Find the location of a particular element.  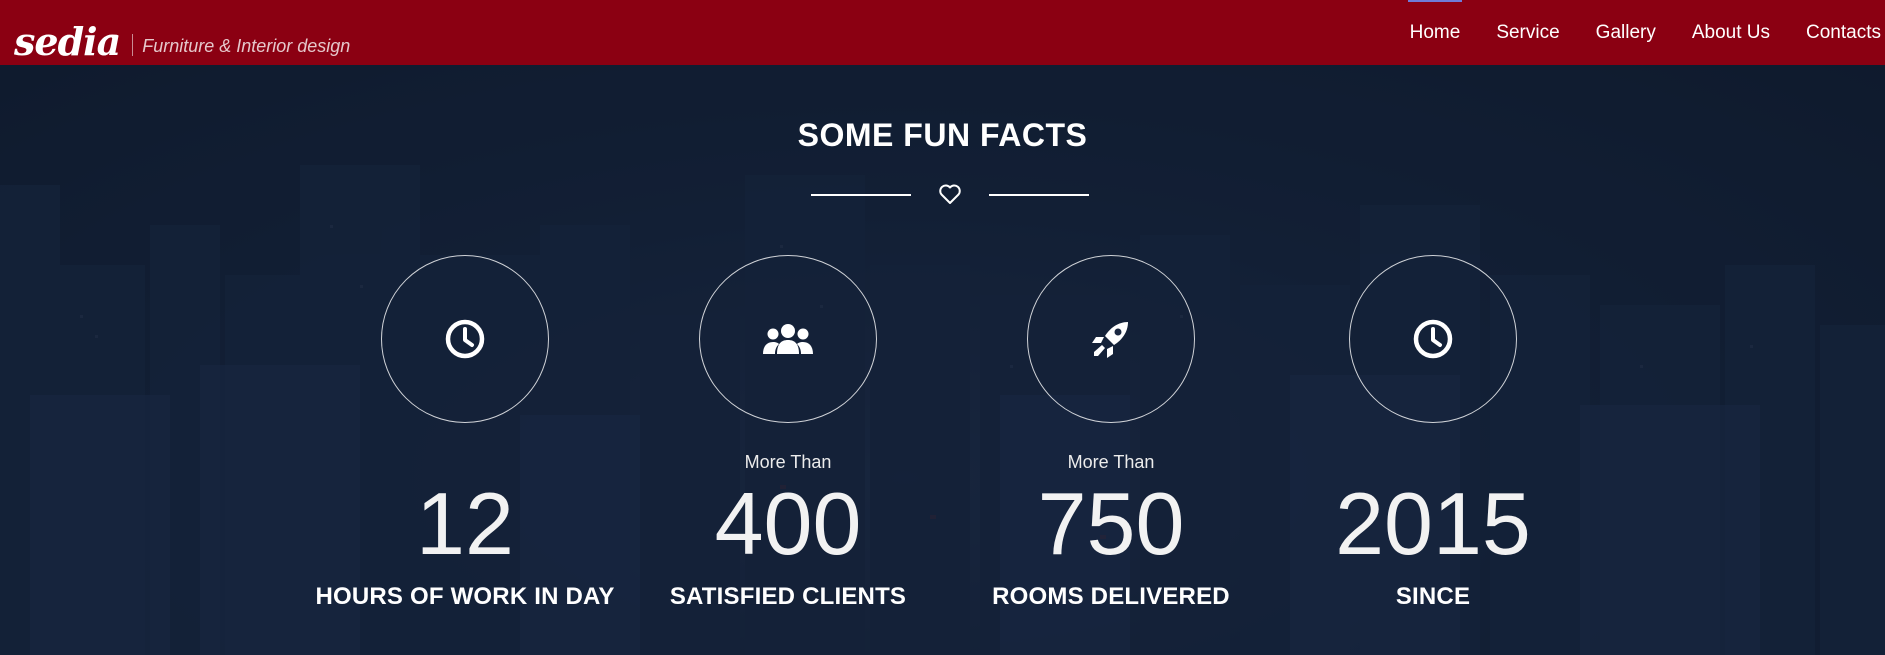

fact-rooms: More Than 750 ROOMS DELIVERED is located at coordinates (1111, 433).